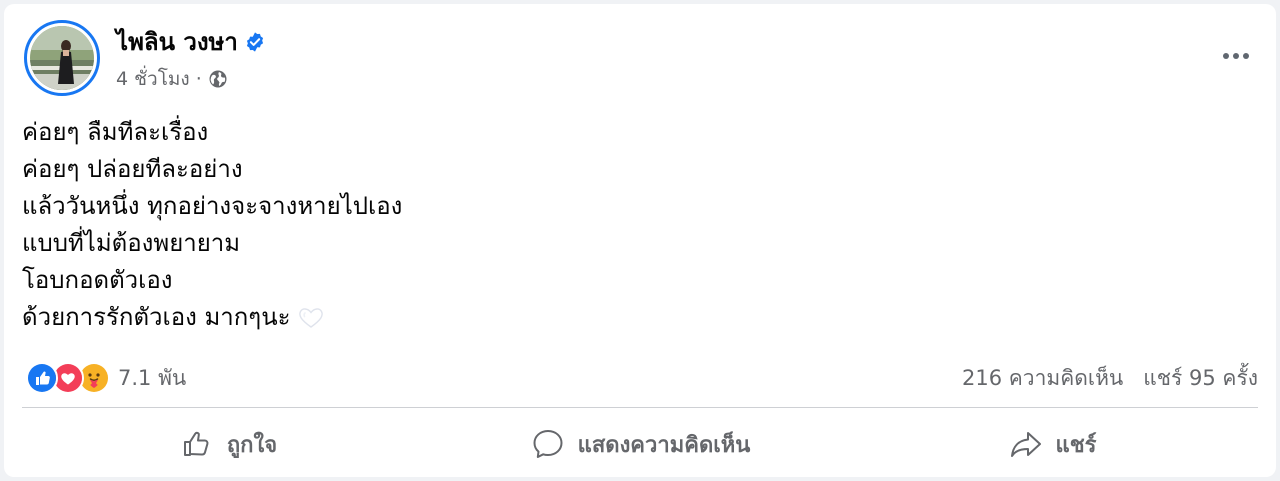 The height and width of the screenshot is (481, 1280). Describe the element at coordinates (132, 169) in the screenshot. I see `post-text-line: ค่อยๆ ปล่อยทีละอย่าง` at that location.